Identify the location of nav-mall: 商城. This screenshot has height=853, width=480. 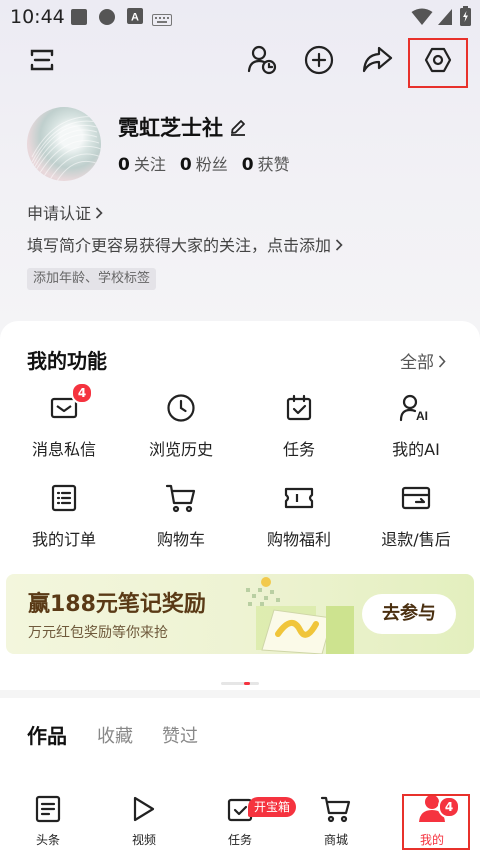
(336, 821).